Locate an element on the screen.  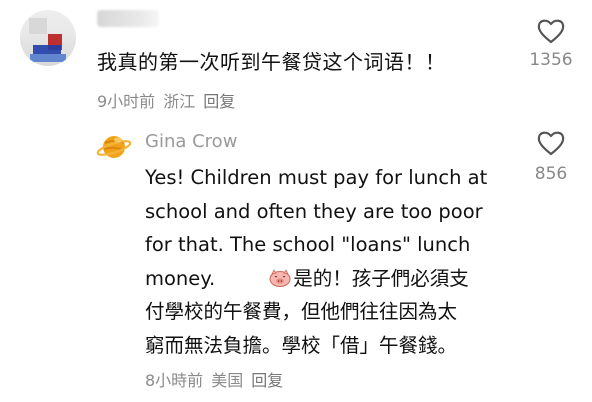
user-avatar-blurred is located at coordinates (48, 38).